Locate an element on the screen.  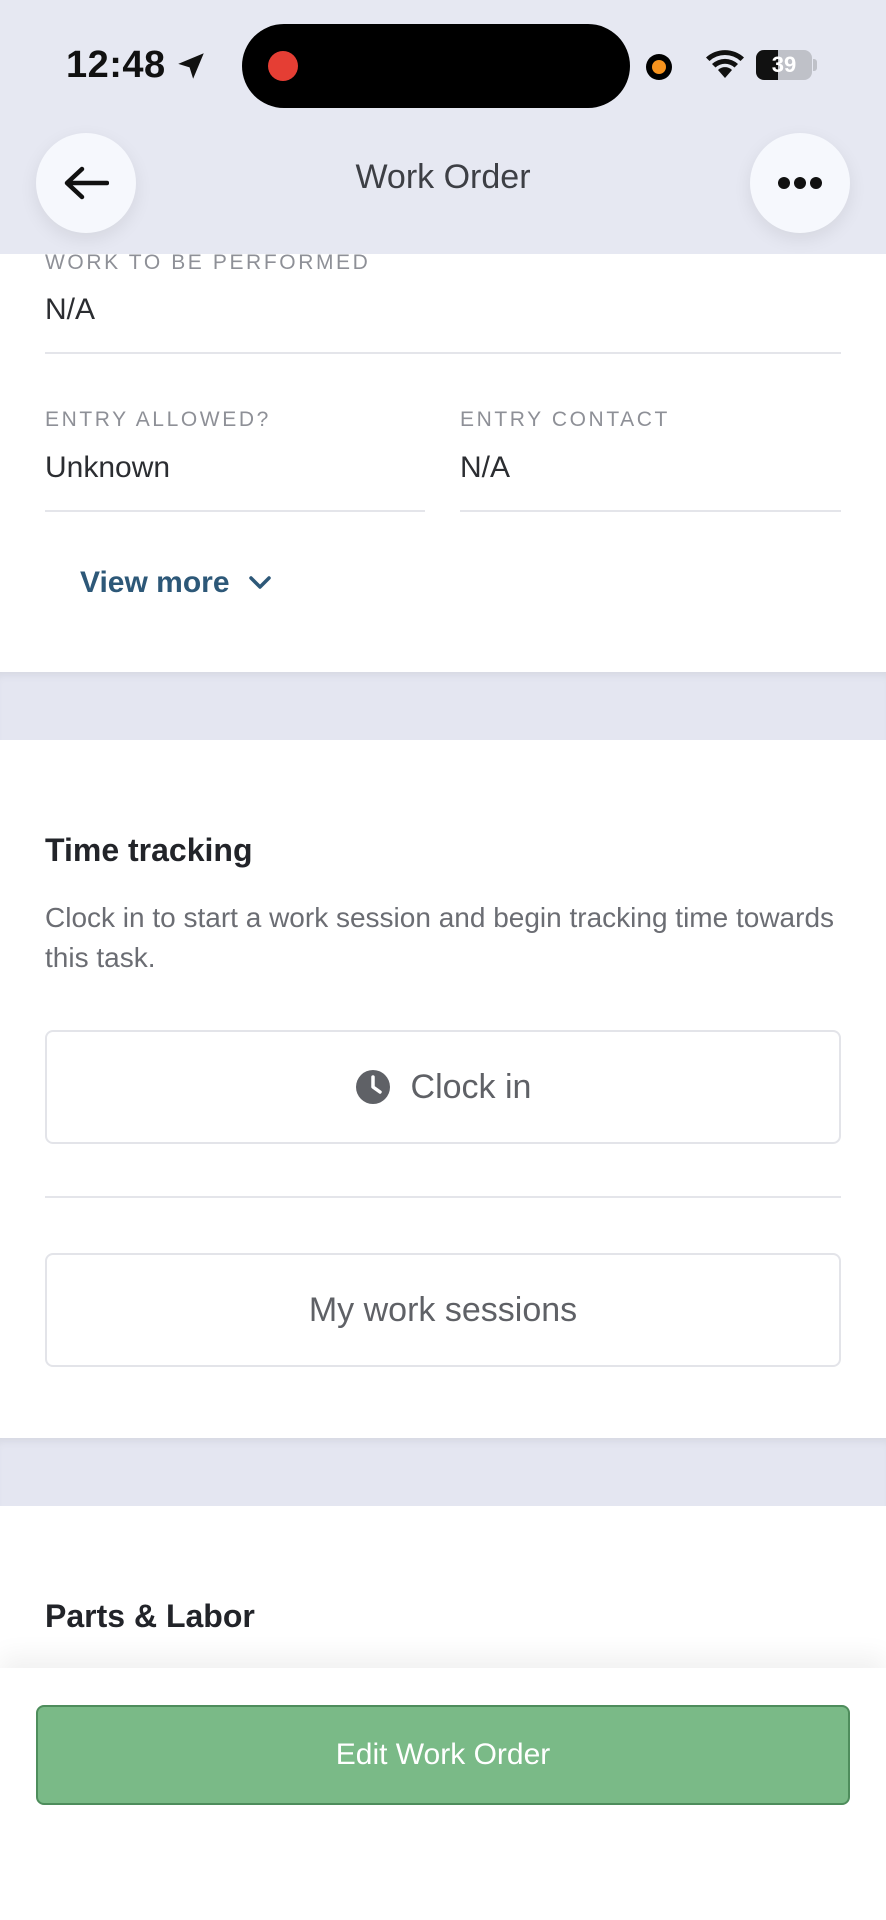
location-arrow-icon is located at coordinates (190, 65).